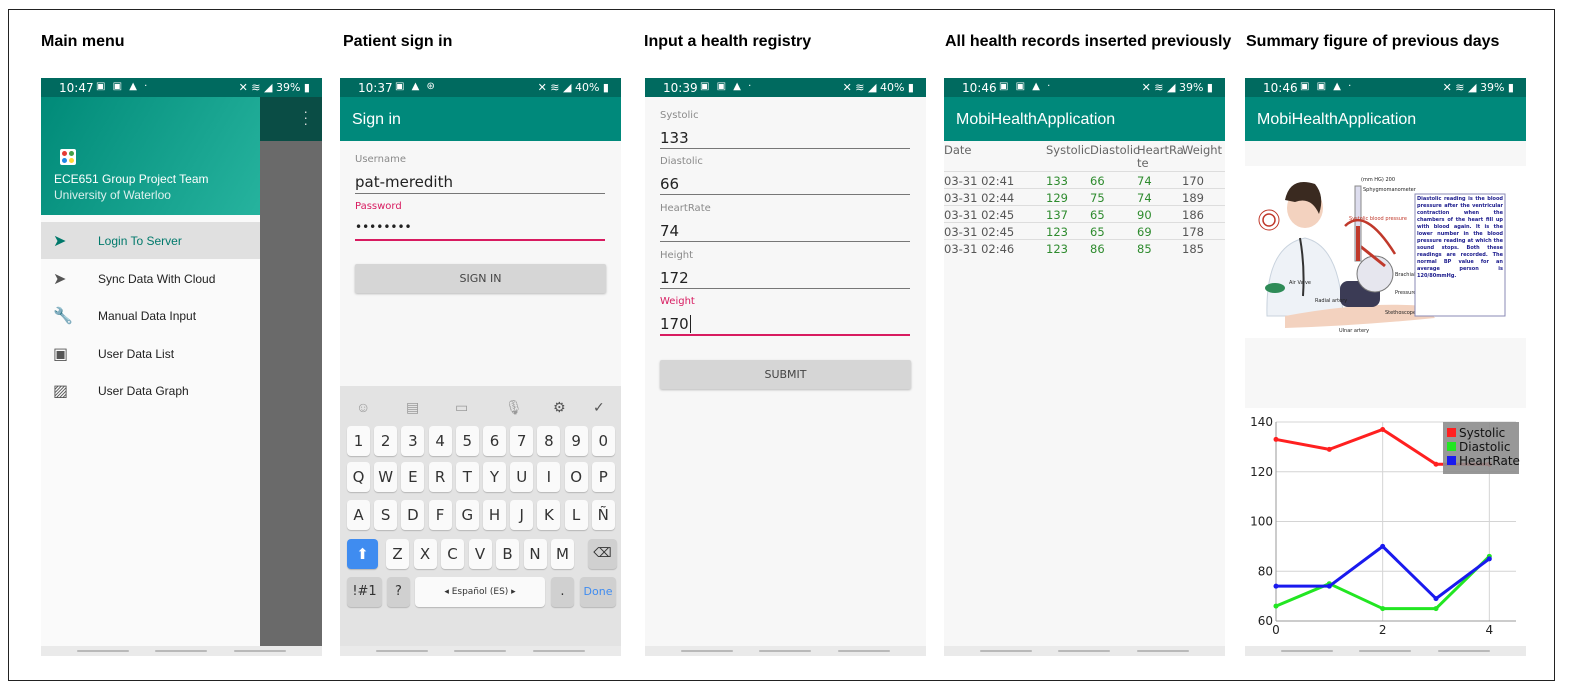 This screenshot has height=696, width=1578. I want to click on table-row: 03-31 02:41 133 66 74 170, so click(1084, 180).